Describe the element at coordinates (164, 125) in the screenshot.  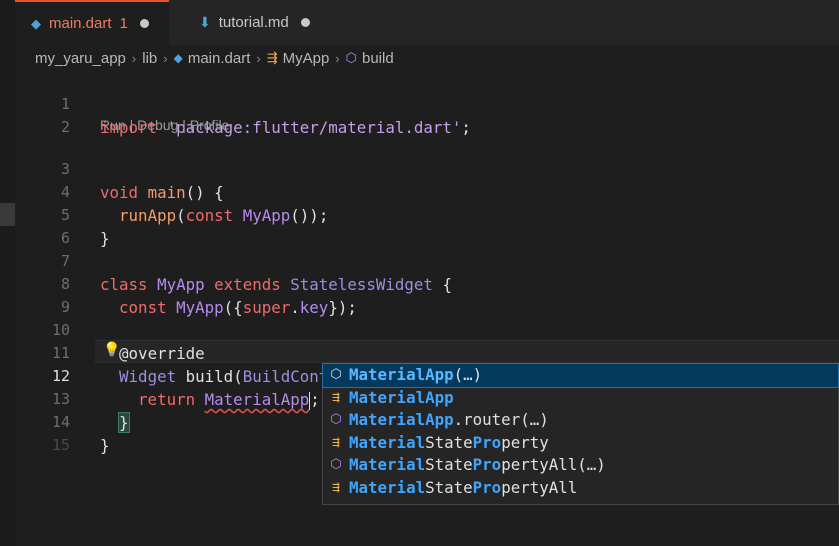
I see `codelens-run-debug-profile: Run | Debug | Profile` at that location.